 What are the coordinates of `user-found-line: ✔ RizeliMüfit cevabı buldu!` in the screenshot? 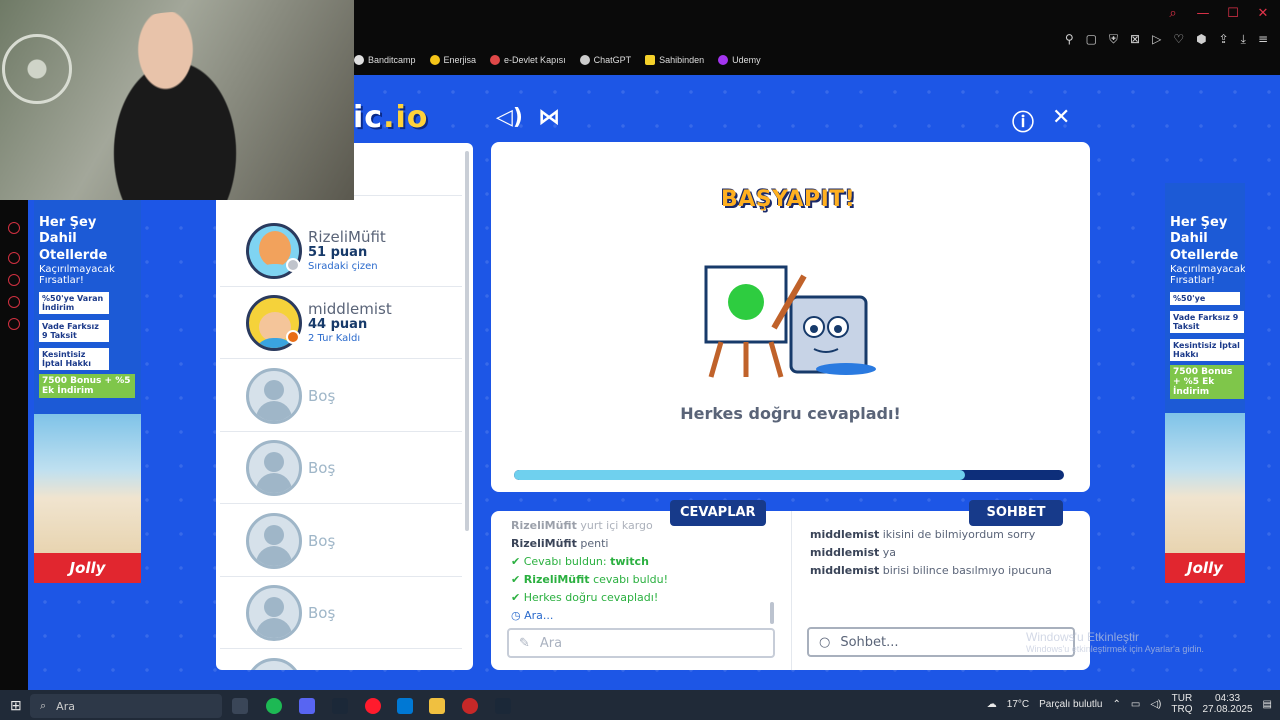 It's located at (590, 579).